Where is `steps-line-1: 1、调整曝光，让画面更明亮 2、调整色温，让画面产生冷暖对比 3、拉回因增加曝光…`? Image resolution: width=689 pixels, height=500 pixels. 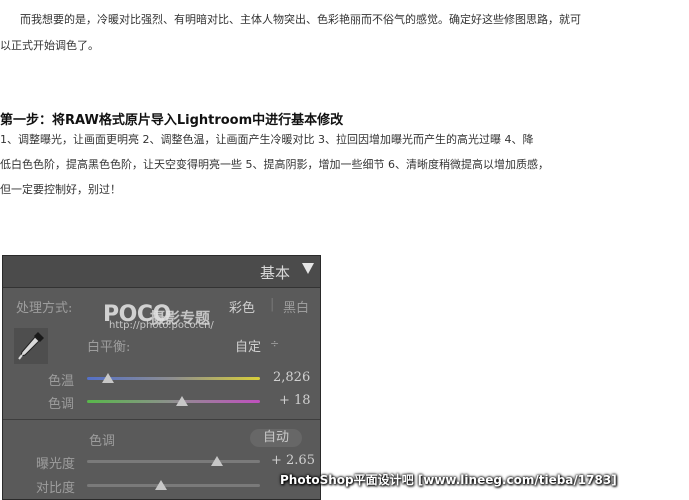 steps-line-1: 1、调整曝光，让画面更明亮 2、调整色温，让画面产生冷暖对比 3、拉回因增加曝光… is located at coordinates (267, 139).